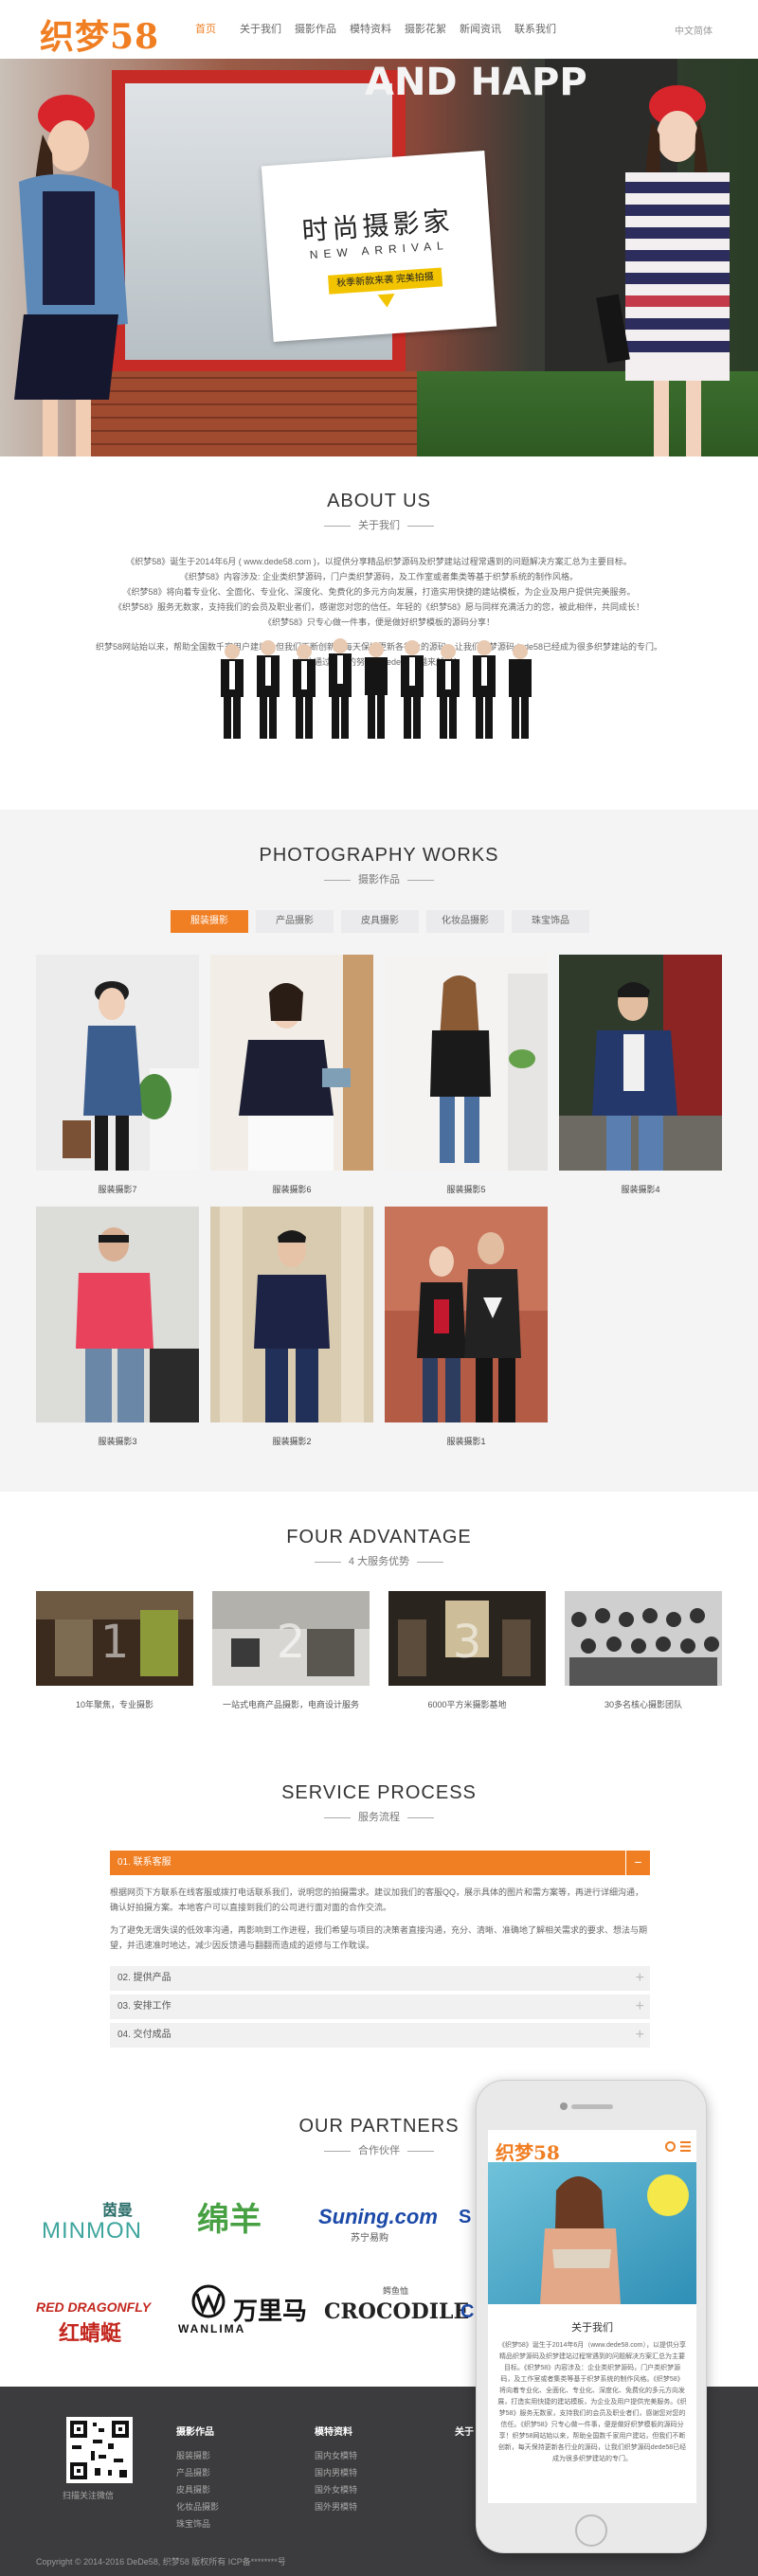 The image size is (758, 2576). I want to click on process-step-label: 04. 交付成品, so click(144, 2035).